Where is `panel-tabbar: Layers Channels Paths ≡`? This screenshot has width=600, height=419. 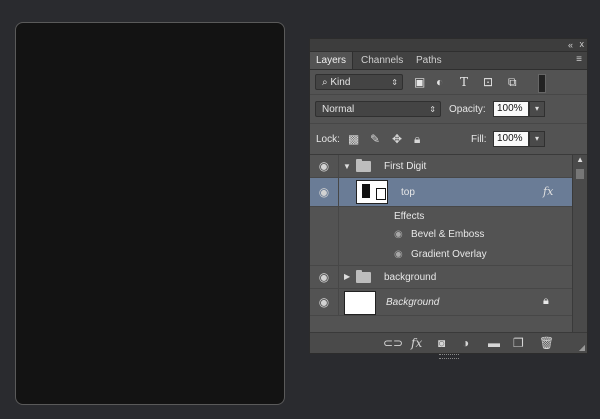
panel-tabbar: Layers Channels Paths ≡ is located at coordinates (448, 61).